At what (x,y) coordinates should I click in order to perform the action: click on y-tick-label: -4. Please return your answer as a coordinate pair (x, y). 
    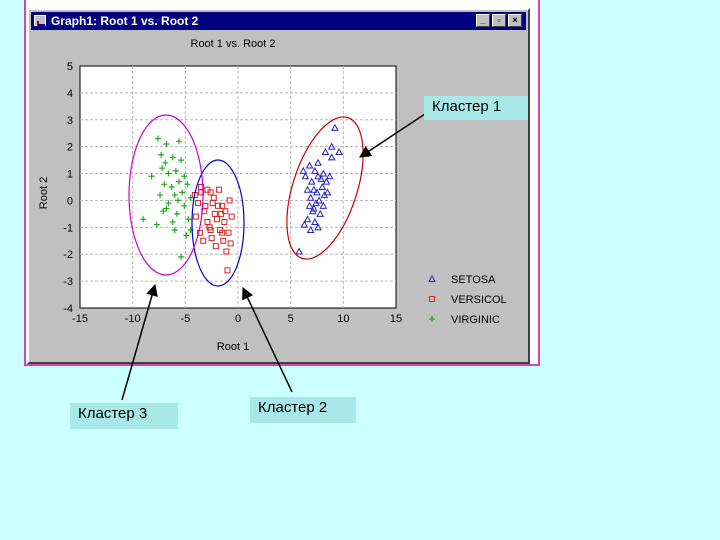
    Looking at the image, I should click on (68, 309).